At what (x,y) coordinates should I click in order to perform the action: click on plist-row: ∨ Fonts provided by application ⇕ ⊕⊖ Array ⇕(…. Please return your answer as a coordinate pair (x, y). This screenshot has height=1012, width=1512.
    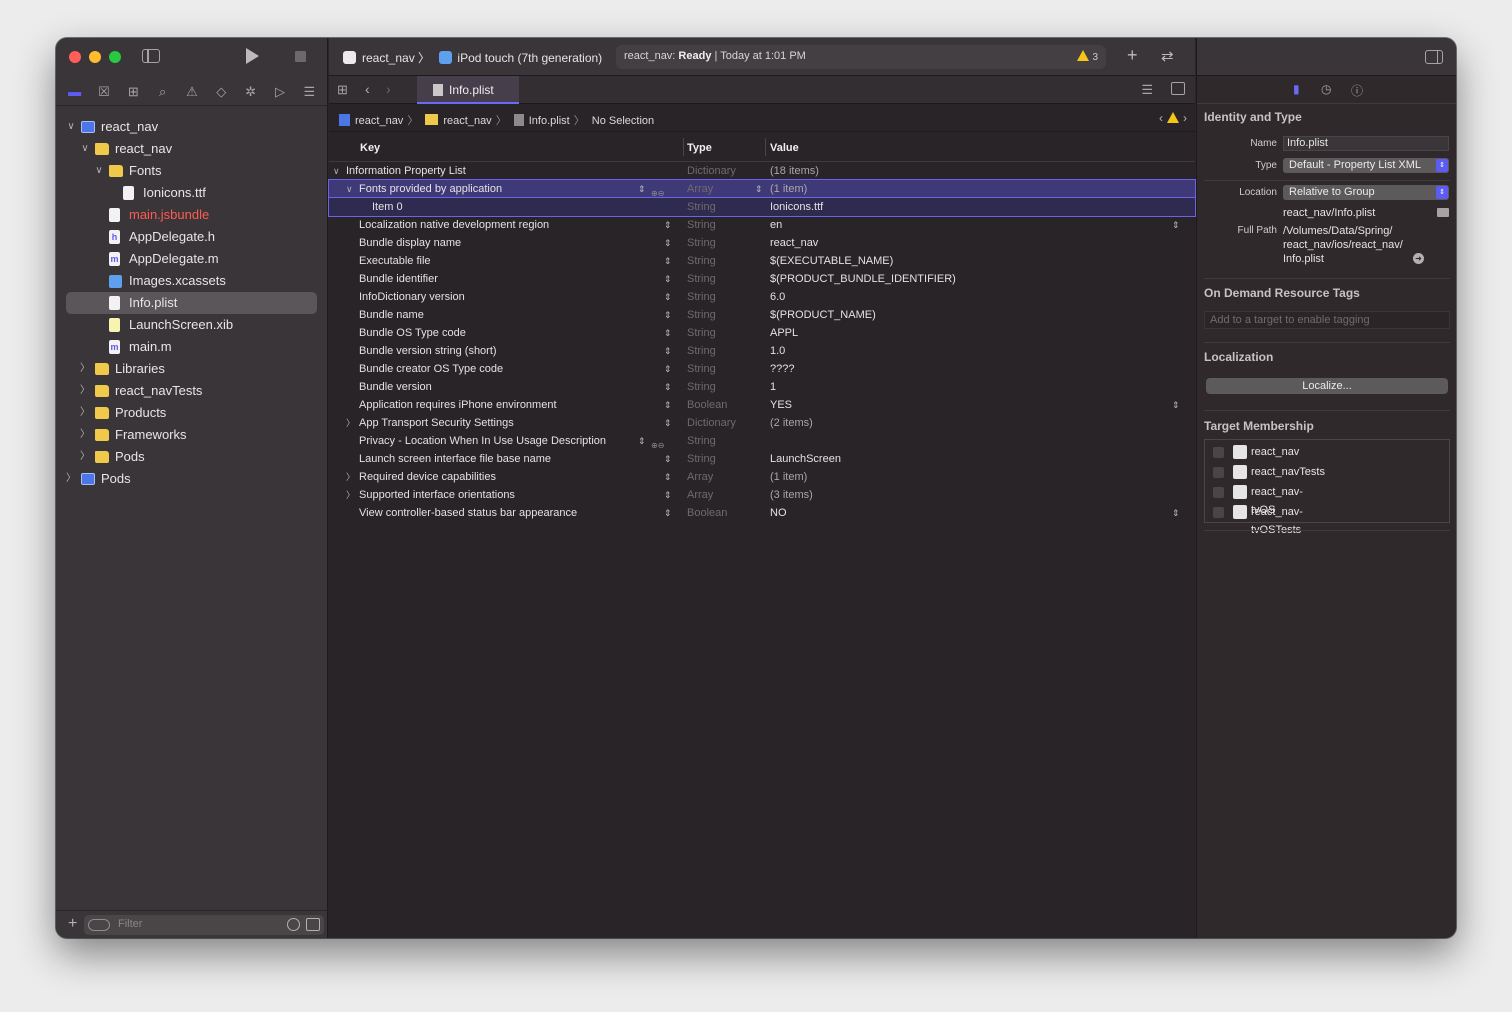
    Looking at the image, I should click on (762, 189).